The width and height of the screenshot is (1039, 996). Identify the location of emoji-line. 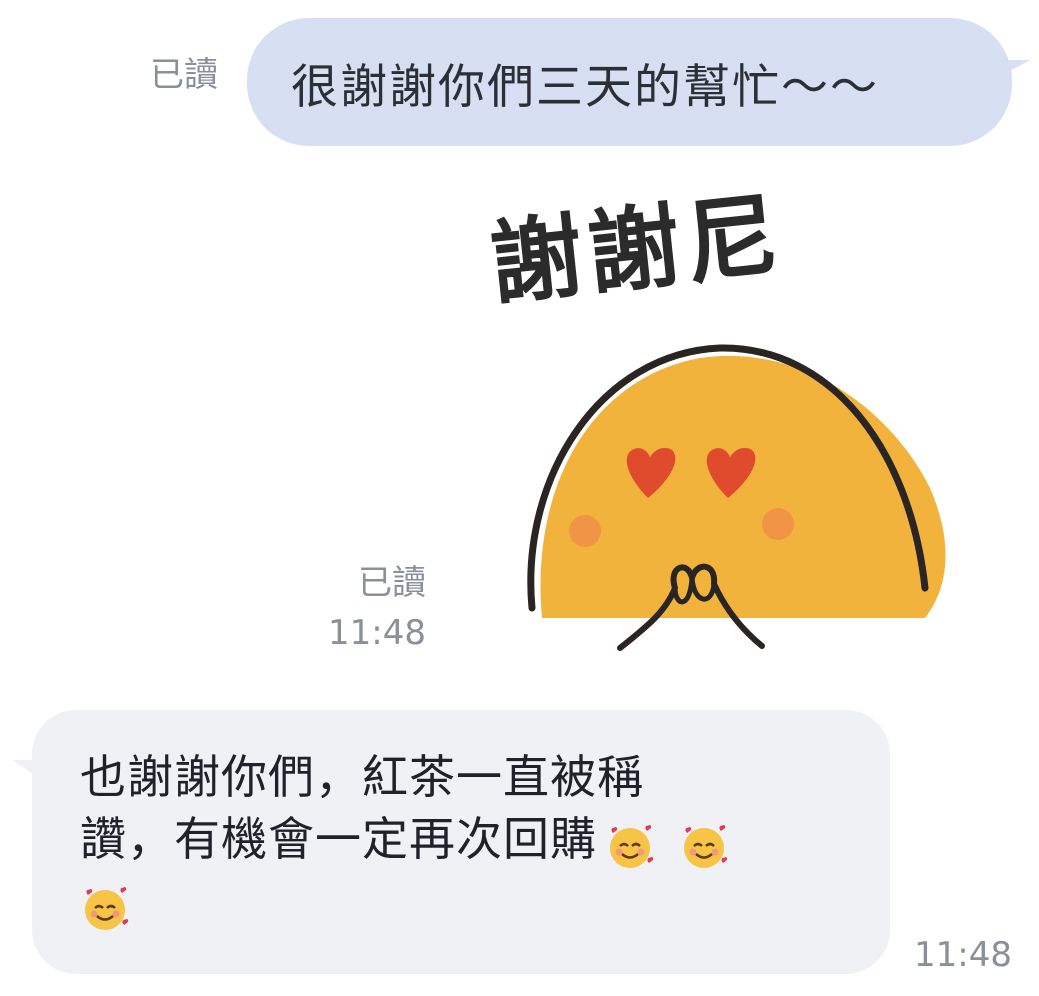
(461, 905).